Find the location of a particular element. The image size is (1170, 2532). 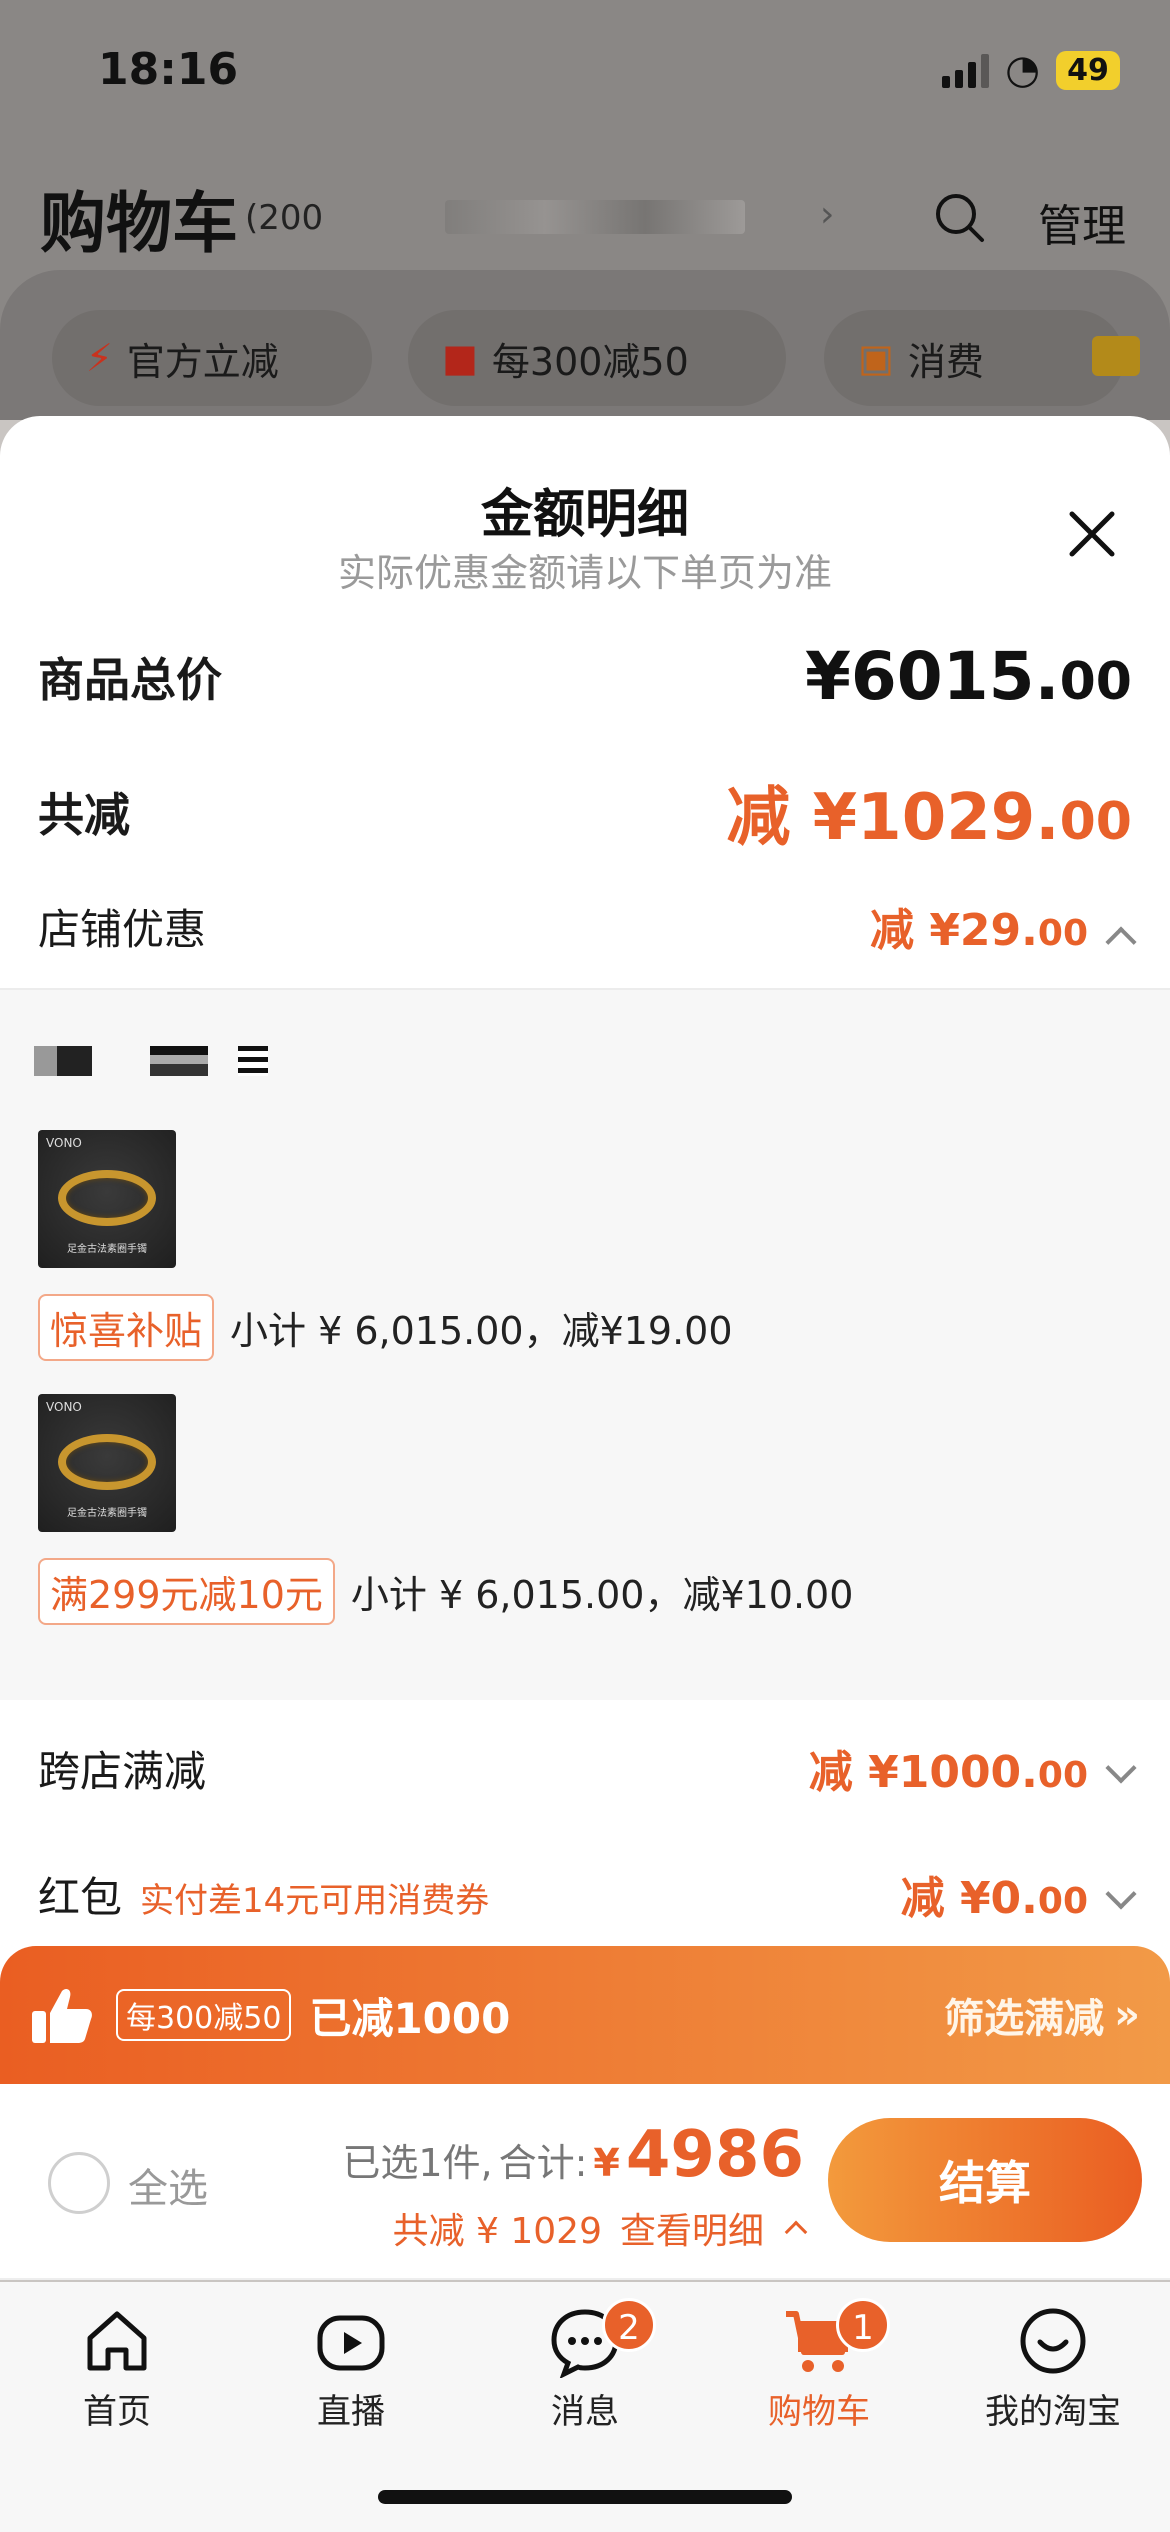

saved-amount: 共减 ¥ 1029 is located at coordinates (497, 2231).